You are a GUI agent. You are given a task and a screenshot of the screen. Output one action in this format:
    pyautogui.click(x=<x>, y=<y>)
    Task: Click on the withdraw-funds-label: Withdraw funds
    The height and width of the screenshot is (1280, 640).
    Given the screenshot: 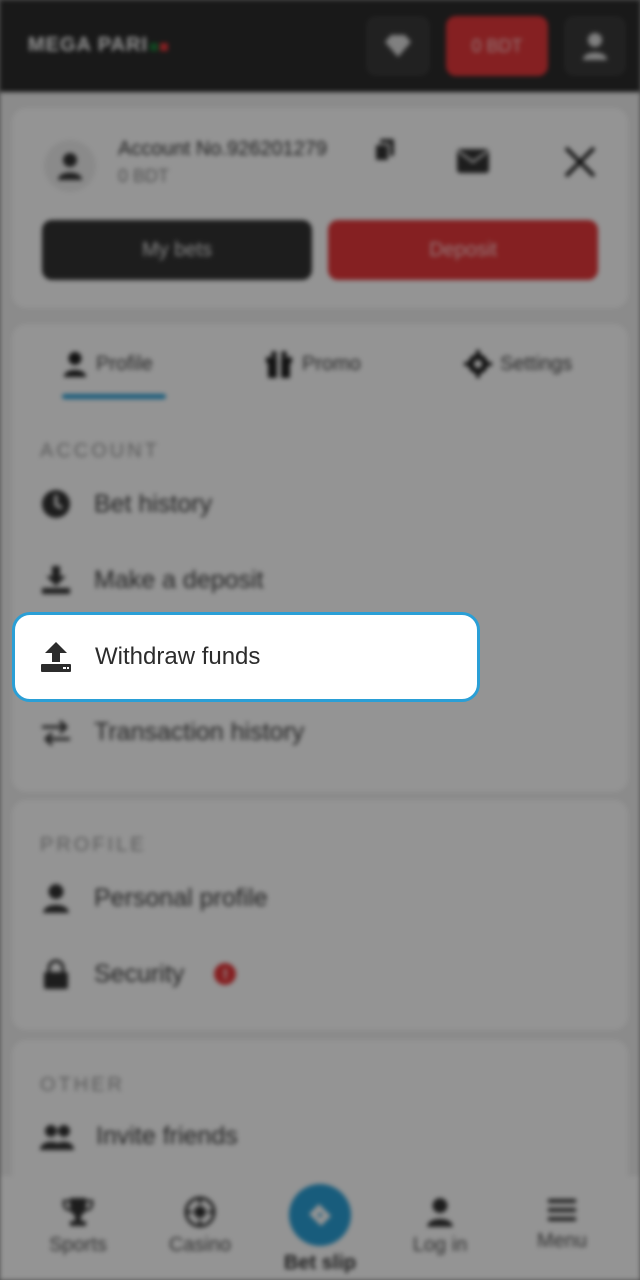 What is the action you would take?
    pyautogui.click(x=178, y=656)
    